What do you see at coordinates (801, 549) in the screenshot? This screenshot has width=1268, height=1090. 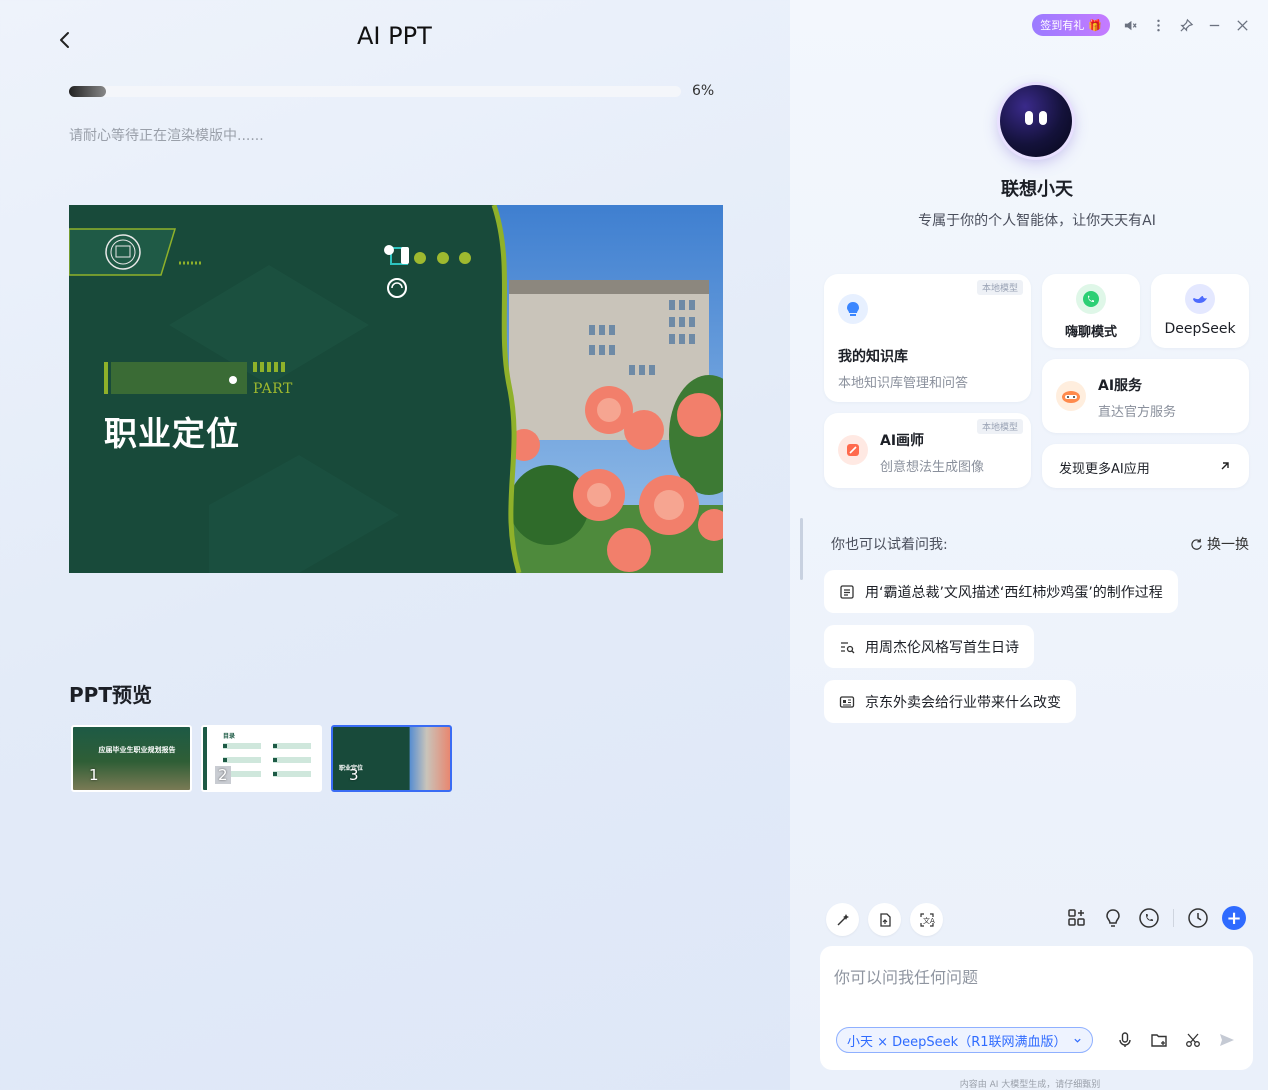 I see `pane-resize-handle` at bounding box center [801, 549].